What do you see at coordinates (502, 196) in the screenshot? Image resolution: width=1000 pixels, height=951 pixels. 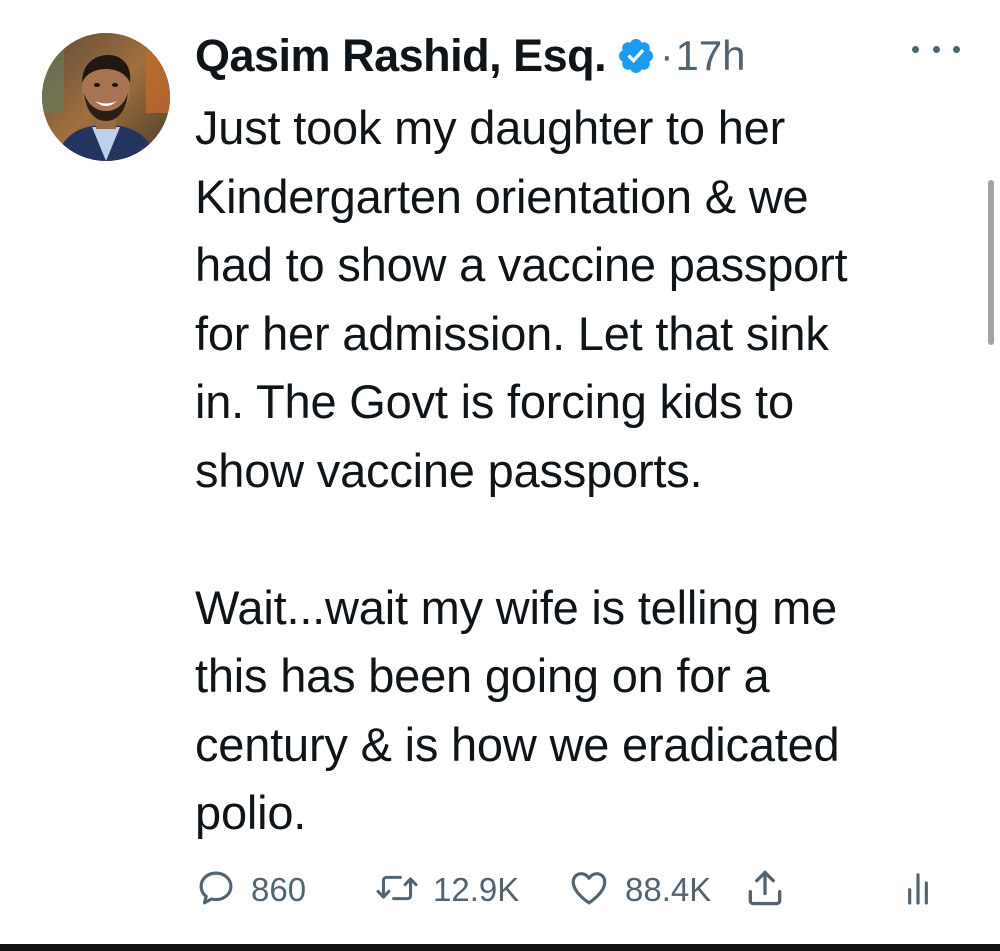 I see `tweet-text-line: Kindergarten orientation & we` at bounding box center [502, 196].